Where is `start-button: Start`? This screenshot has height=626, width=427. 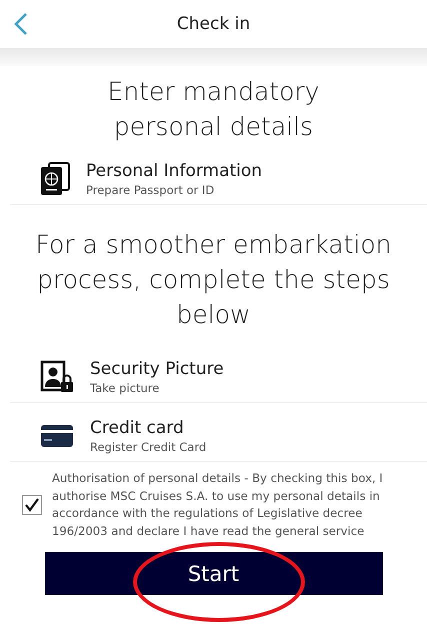
start-button: Start is located at coordinates (213, 573).